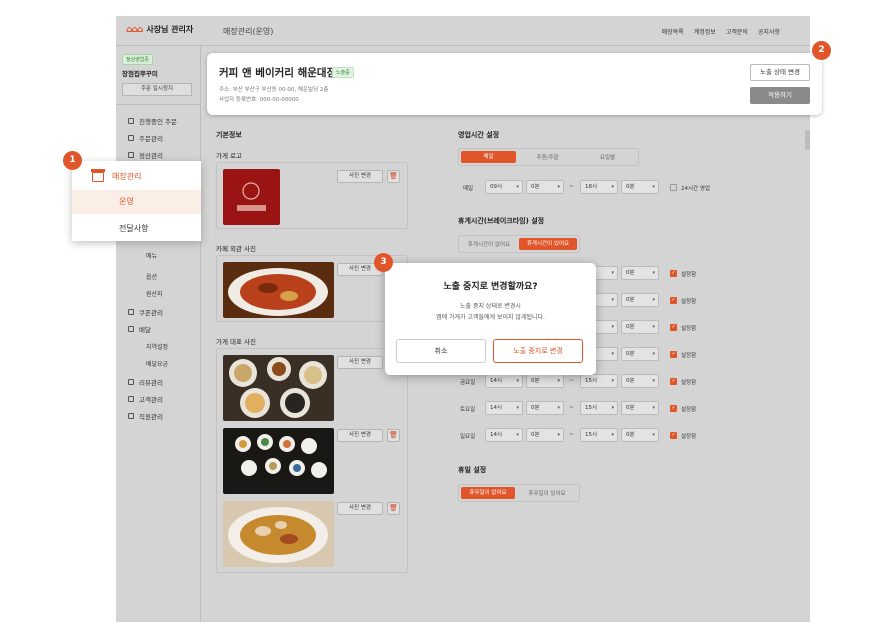  I want to click on rep-photo-1-change-button: 사진 변경, so click(360, 362).